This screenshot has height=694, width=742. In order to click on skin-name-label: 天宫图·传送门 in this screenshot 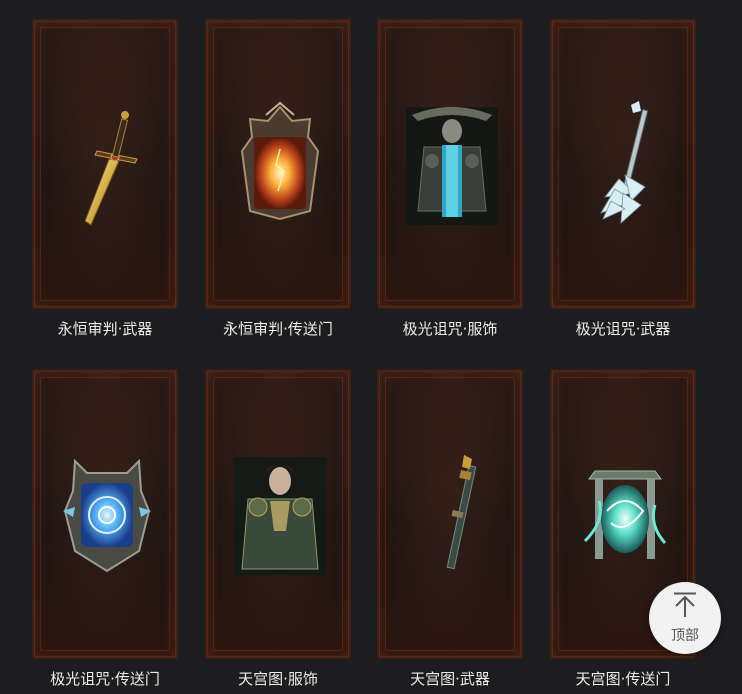, I will do `click(623, 679)`.